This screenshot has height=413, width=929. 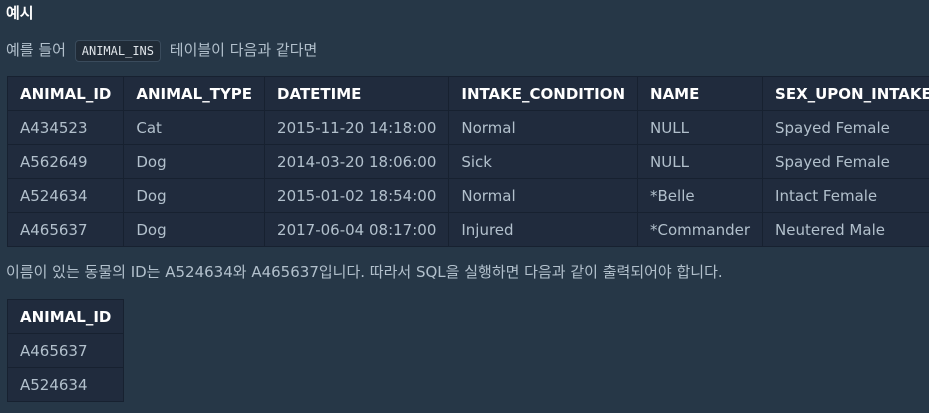 I want to click on column-header-name: NAME, so click(x=700, y=93).